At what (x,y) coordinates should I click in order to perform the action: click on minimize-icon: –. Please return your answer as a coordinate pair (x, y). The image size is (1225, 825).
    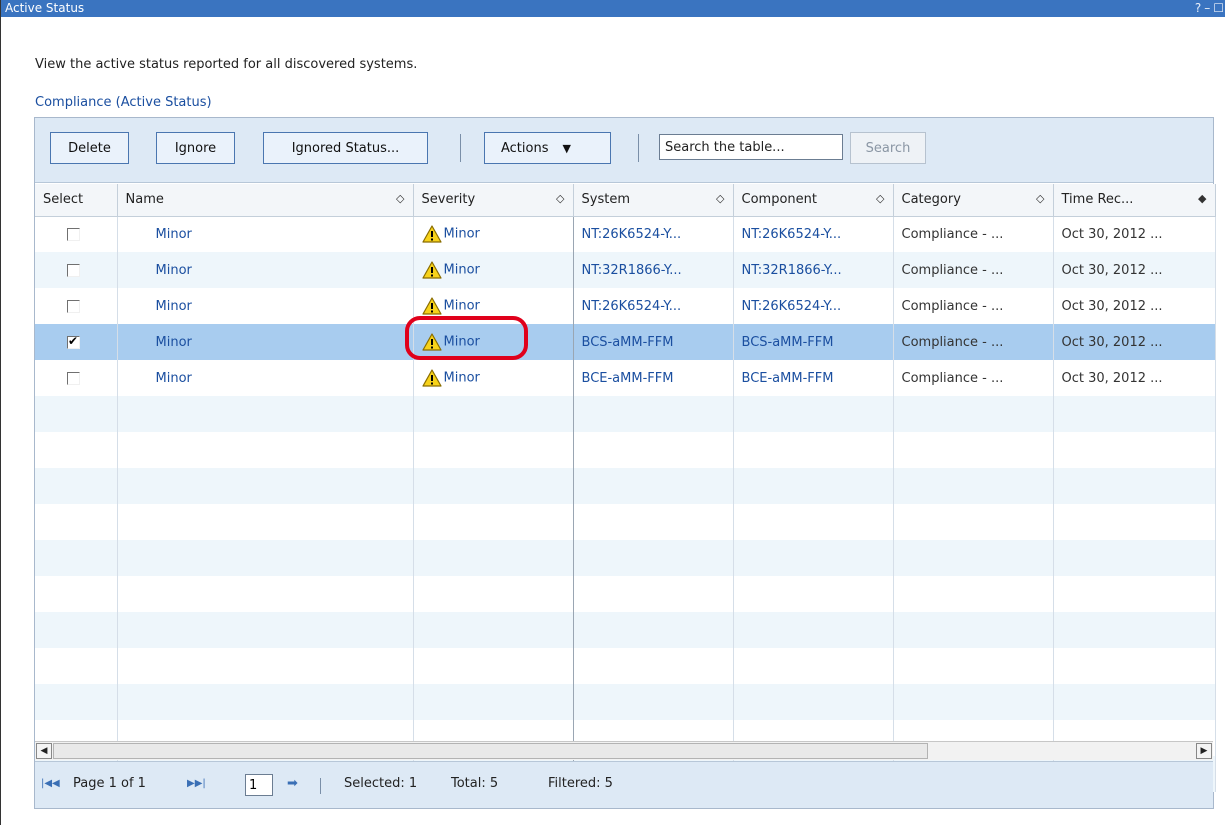
    Looking at the image, I should click on (1207, 8).